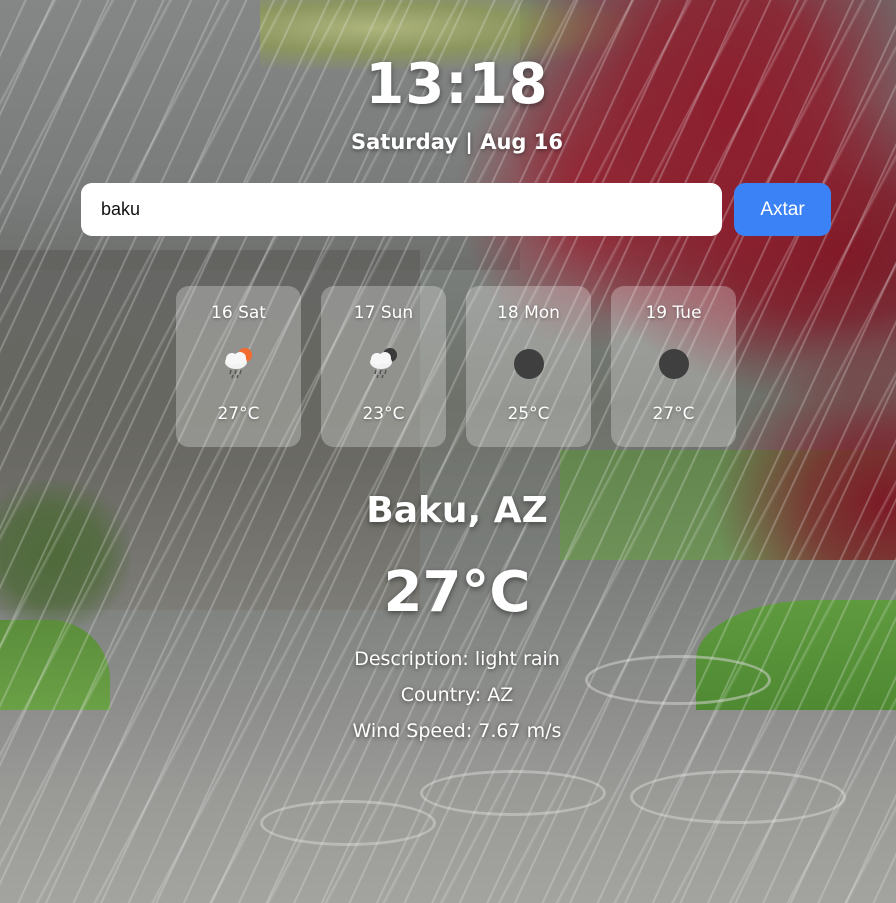 The height and width of the screenshot is (903, 896). What do you see at coordinates (383, 414) in the screenshot?
I see `forecast-temp: 23°C` at bounding box center [383, 414].